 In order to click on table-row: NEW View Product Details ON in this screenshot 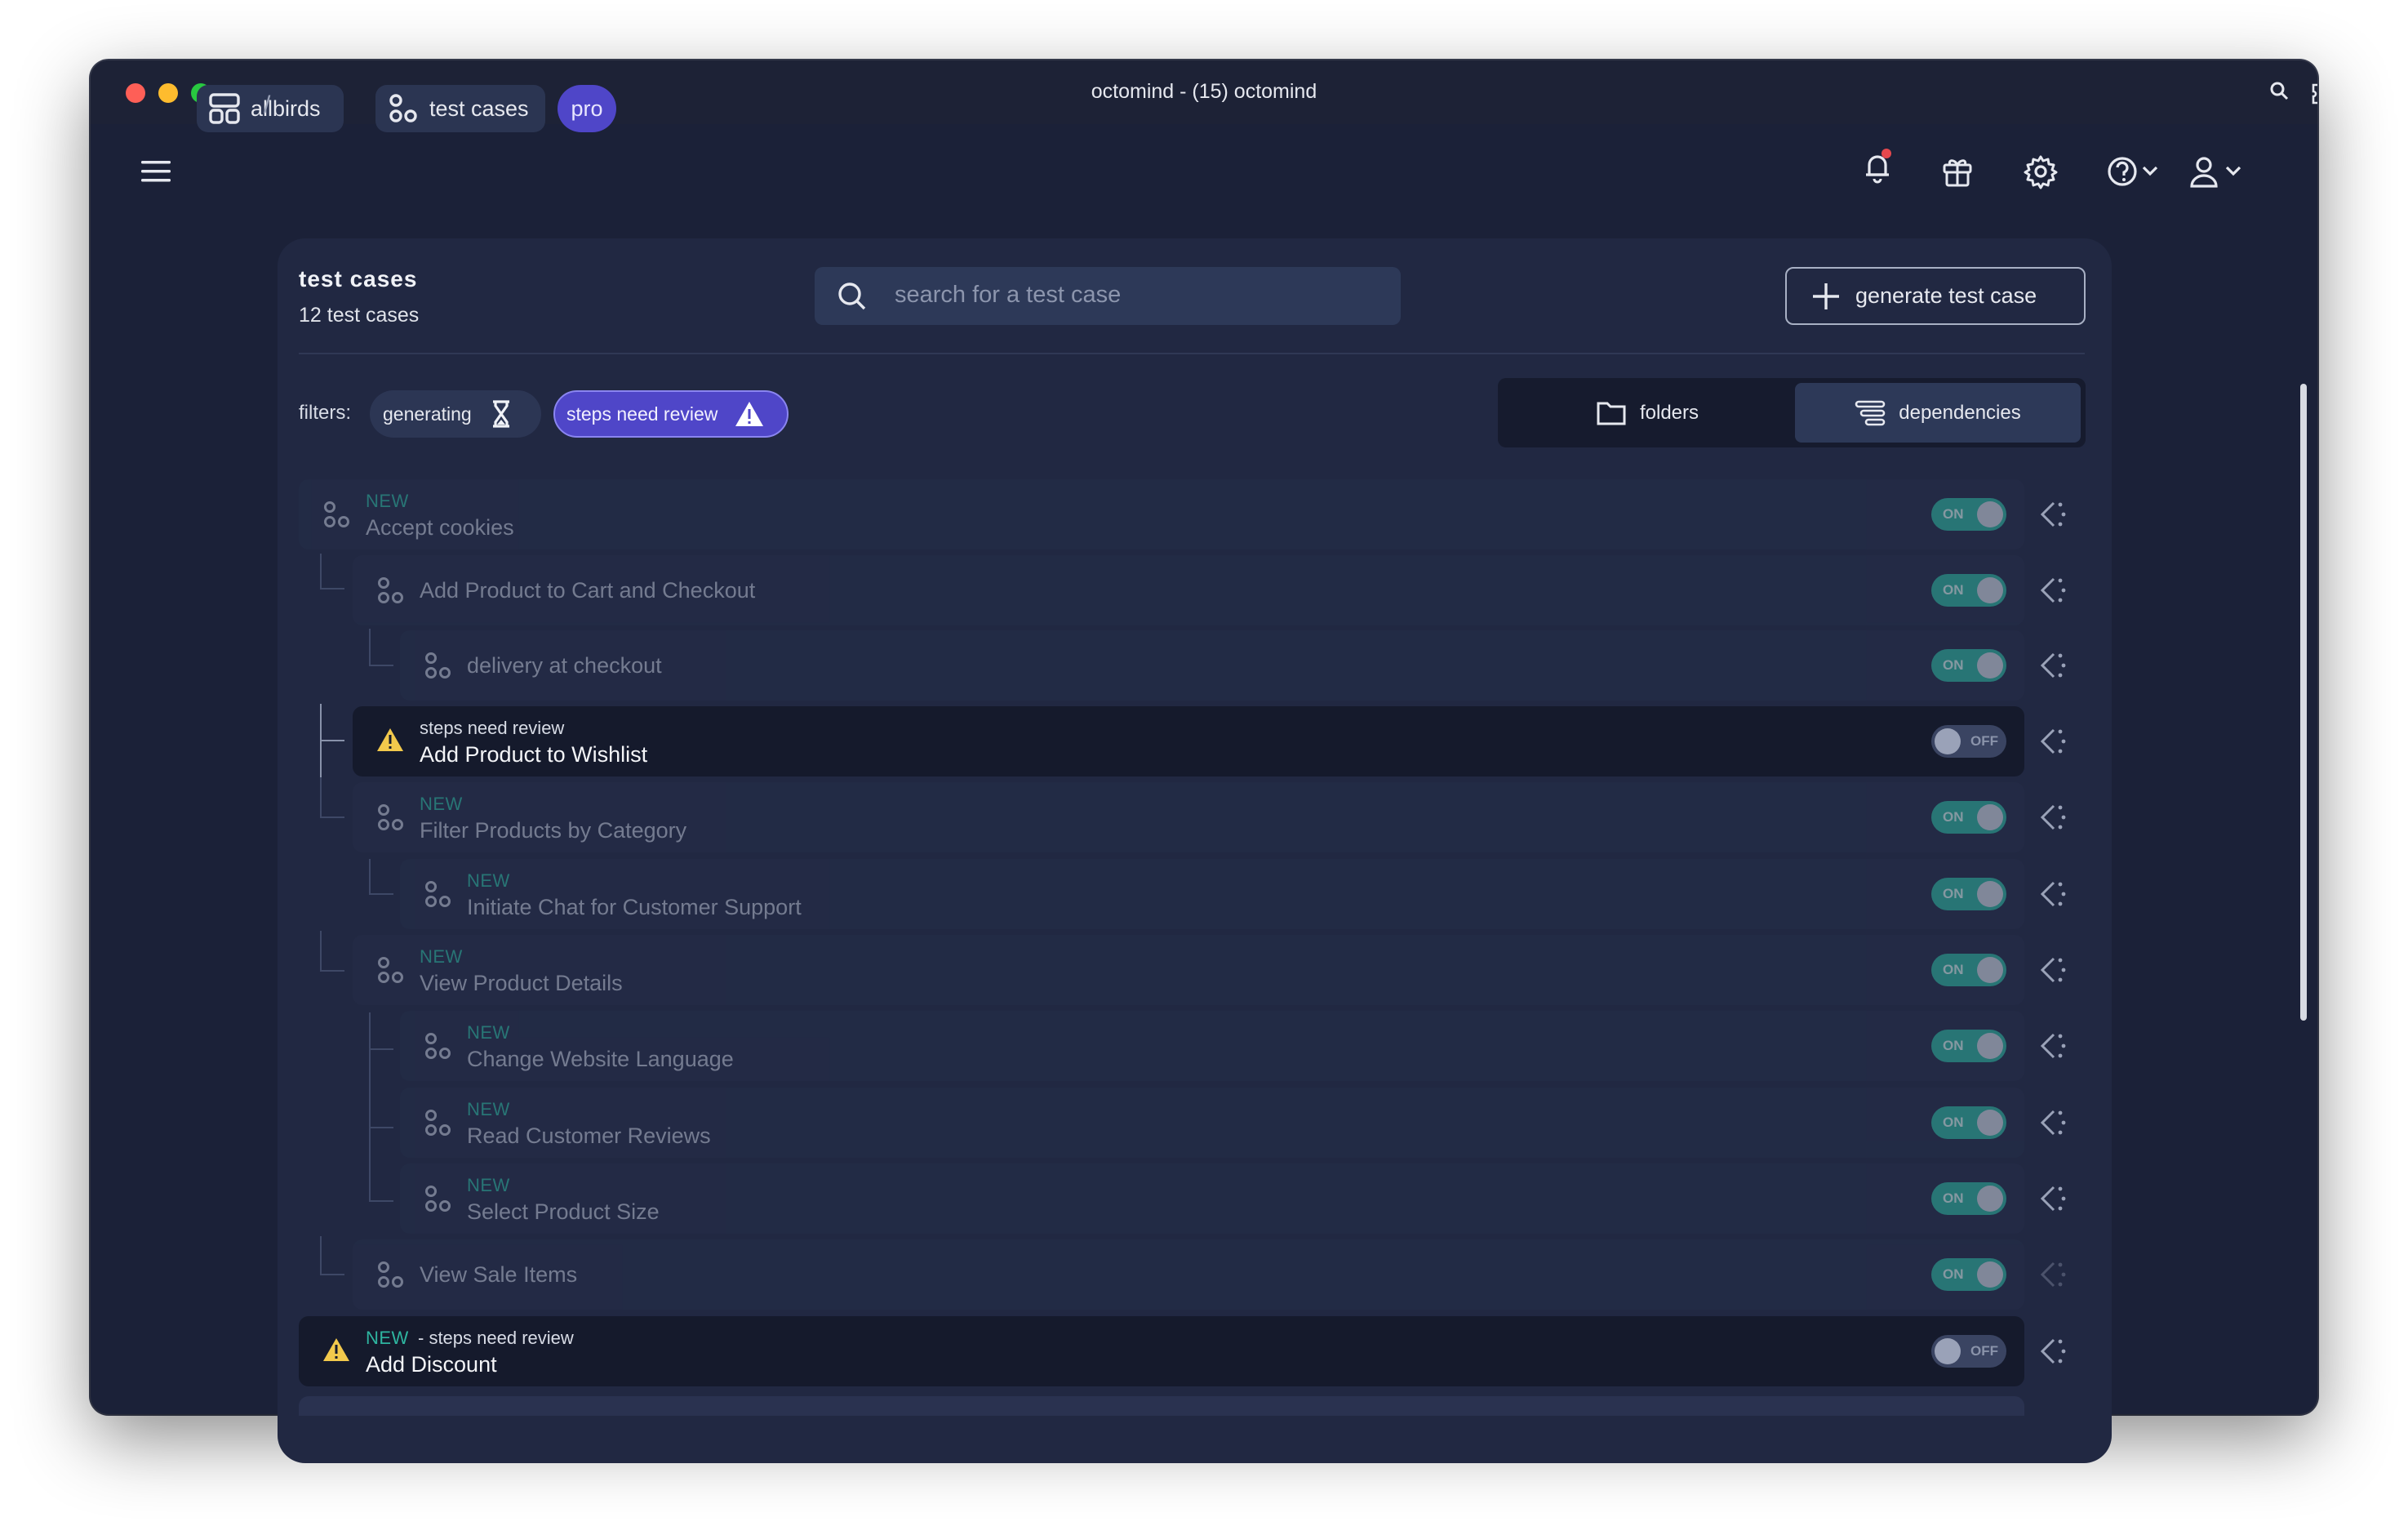, I will do `click(1188, 970)`.